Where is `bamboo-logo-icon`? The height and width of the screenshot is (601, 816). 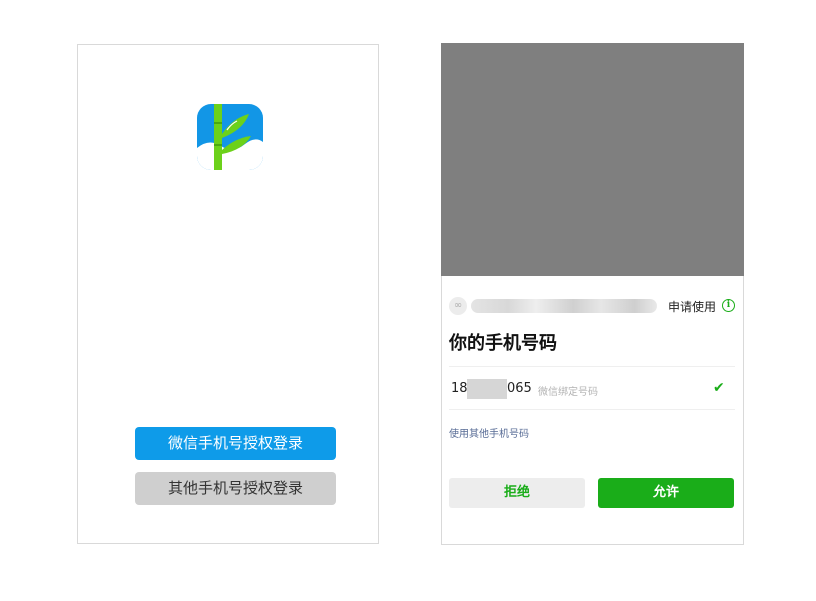
bamboo-logo-icon is located at coordinates (230, 137).